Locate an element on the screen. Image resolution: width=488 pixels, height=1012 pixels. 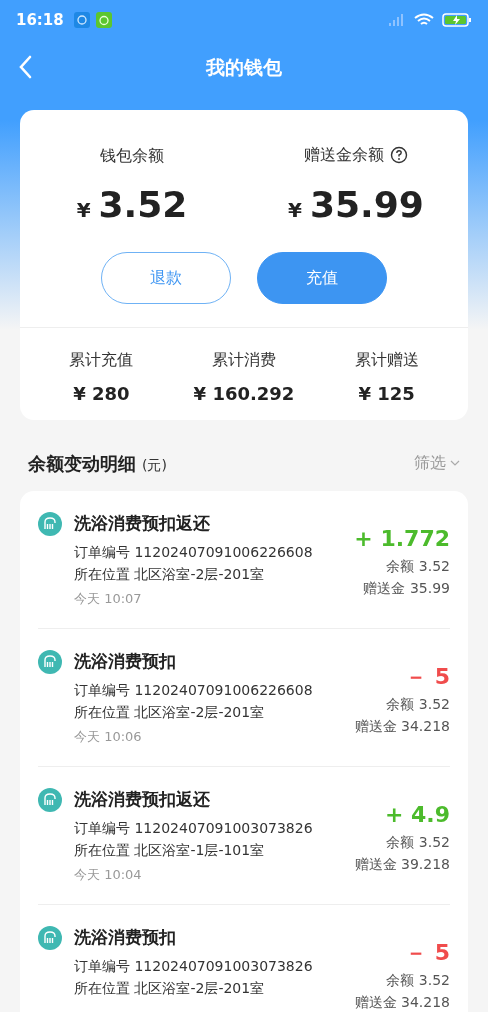
gift-balance-amount: 35.99 is located at coordinates (367, 205).